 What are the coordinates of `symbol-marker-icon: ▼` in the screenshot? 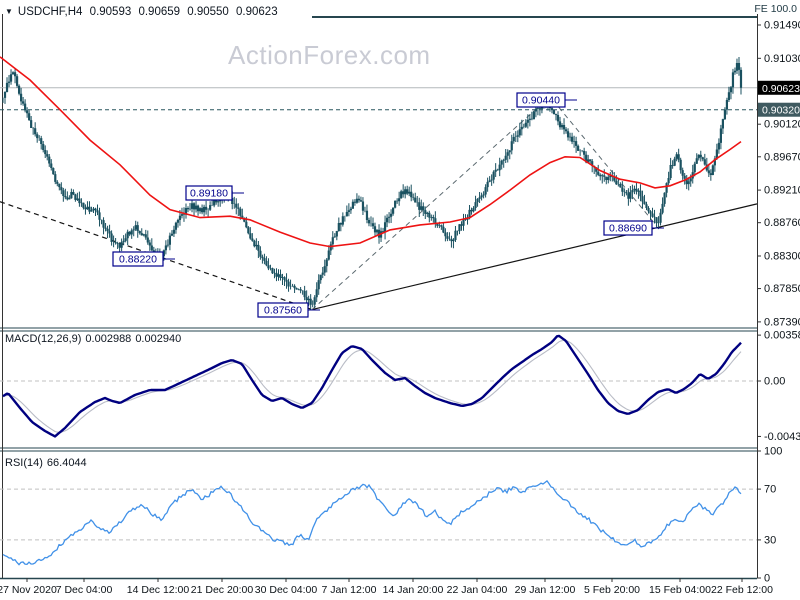 It's located at (9, 11).